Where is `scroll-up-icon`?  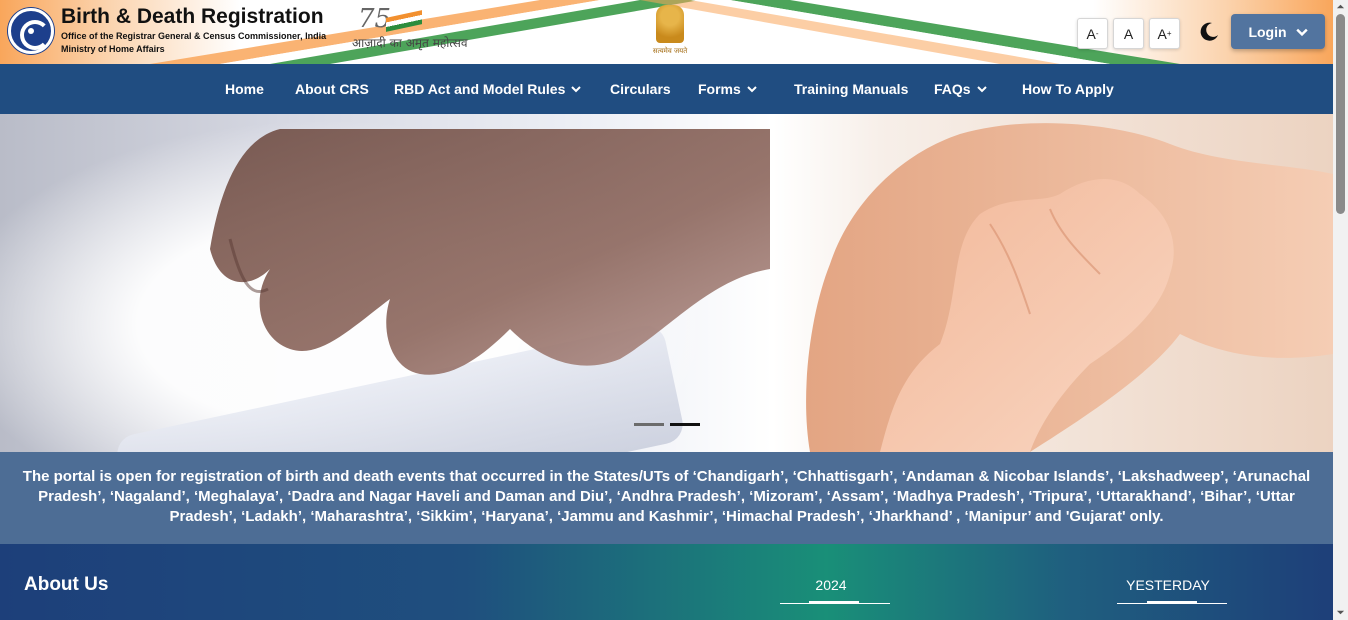 scroll-up-icon is located at coordinates (1340, 6).